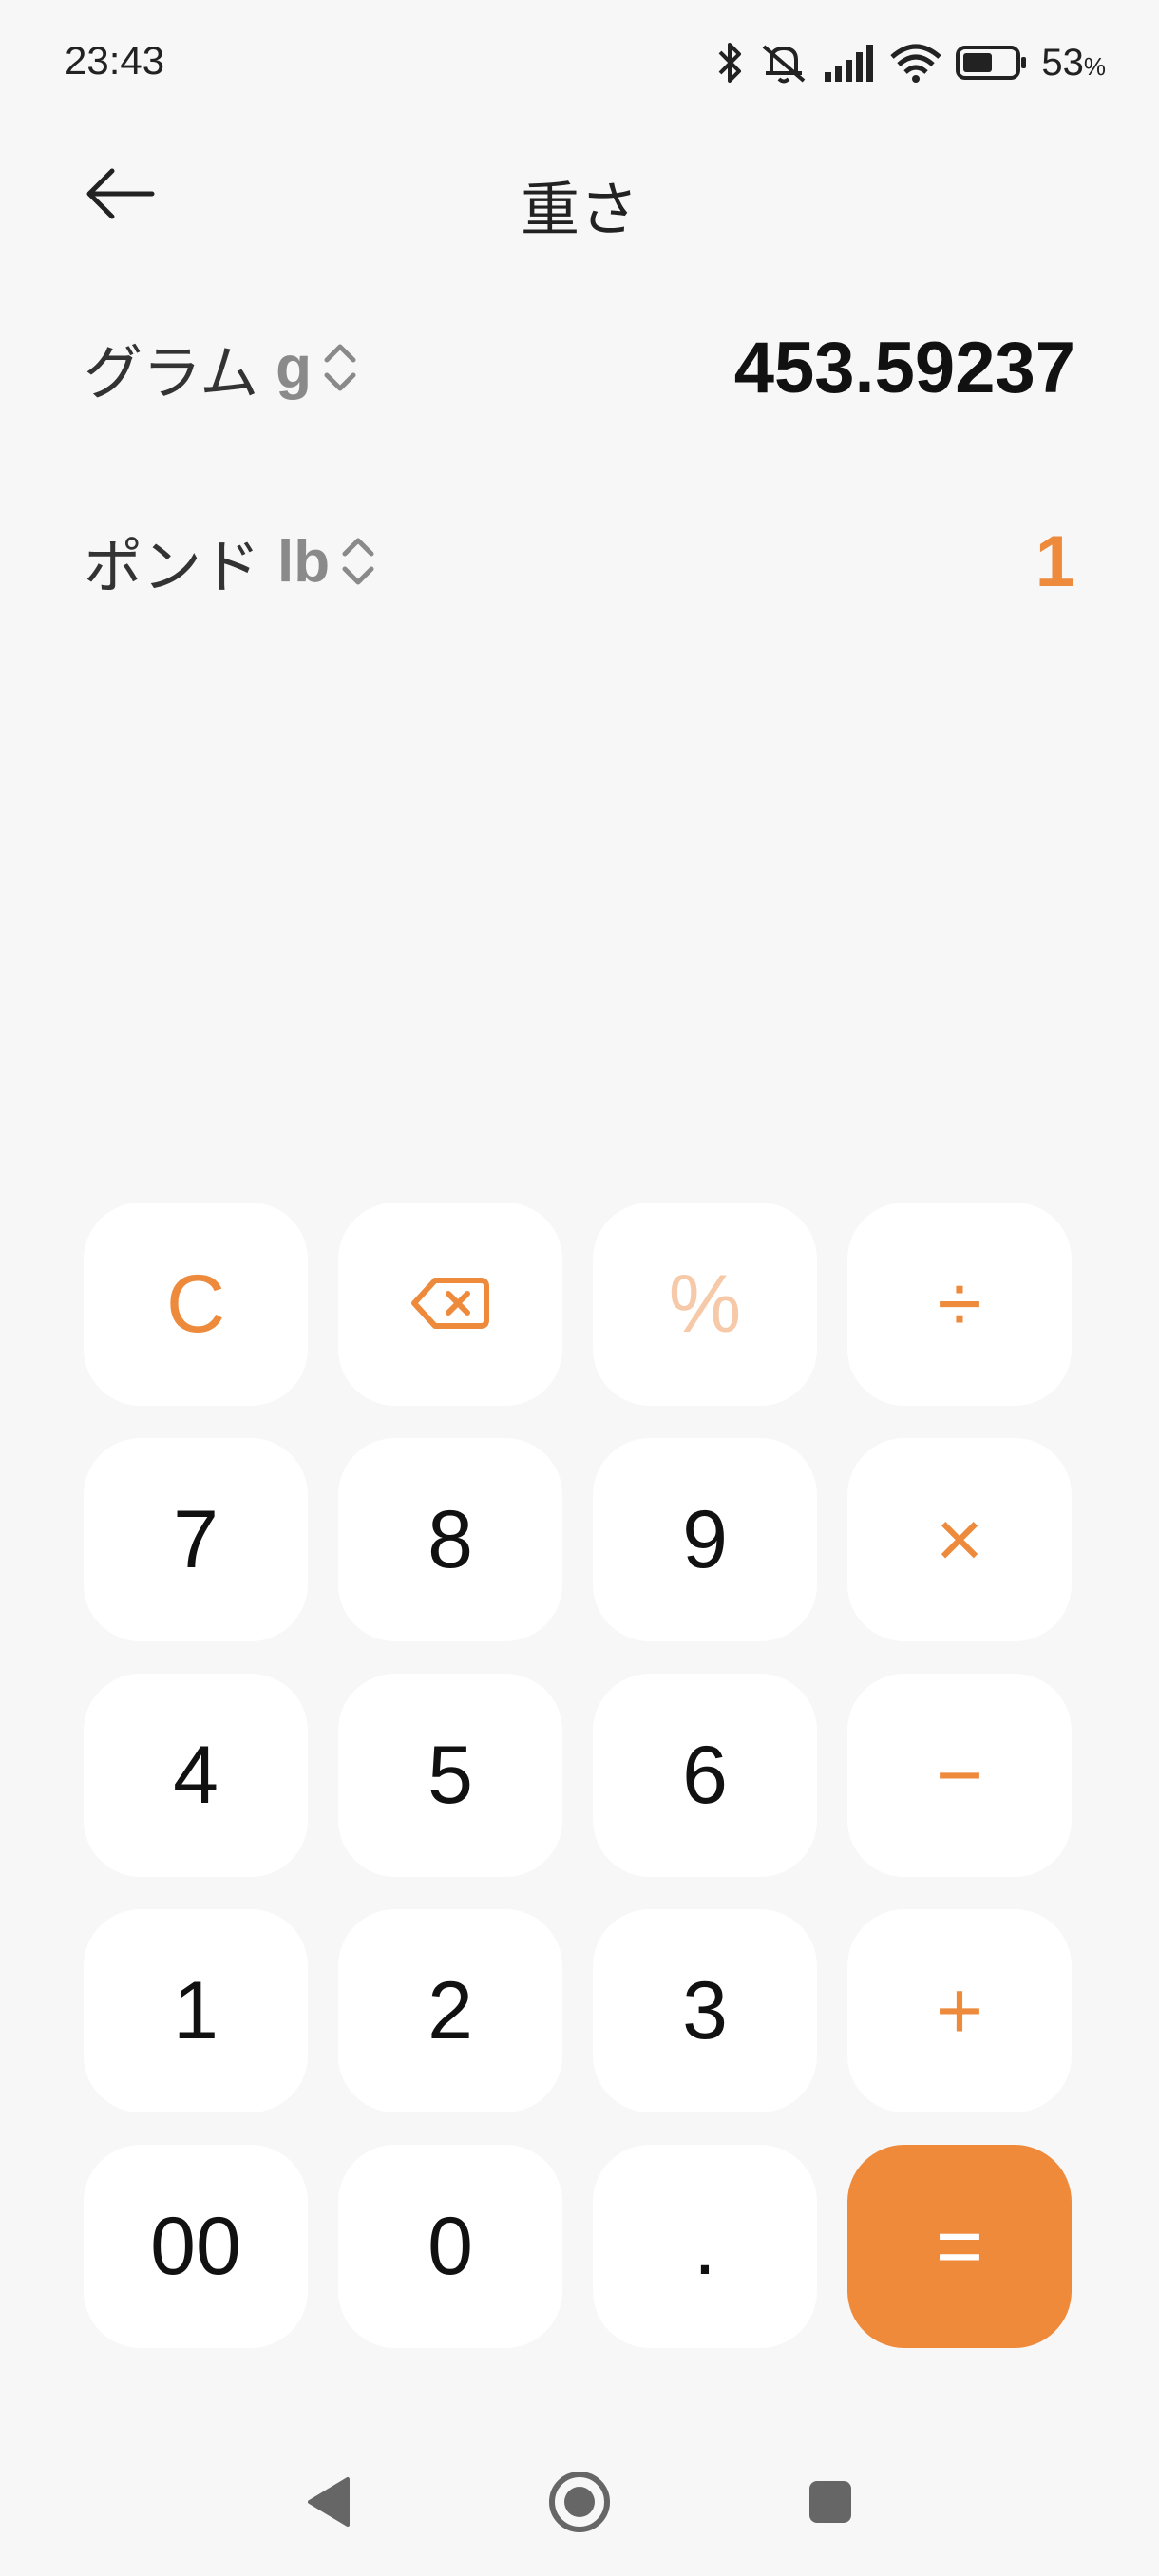  Describe the element at coordinates (849, 63) in the screenshot. I see `signal-icon` at that location.